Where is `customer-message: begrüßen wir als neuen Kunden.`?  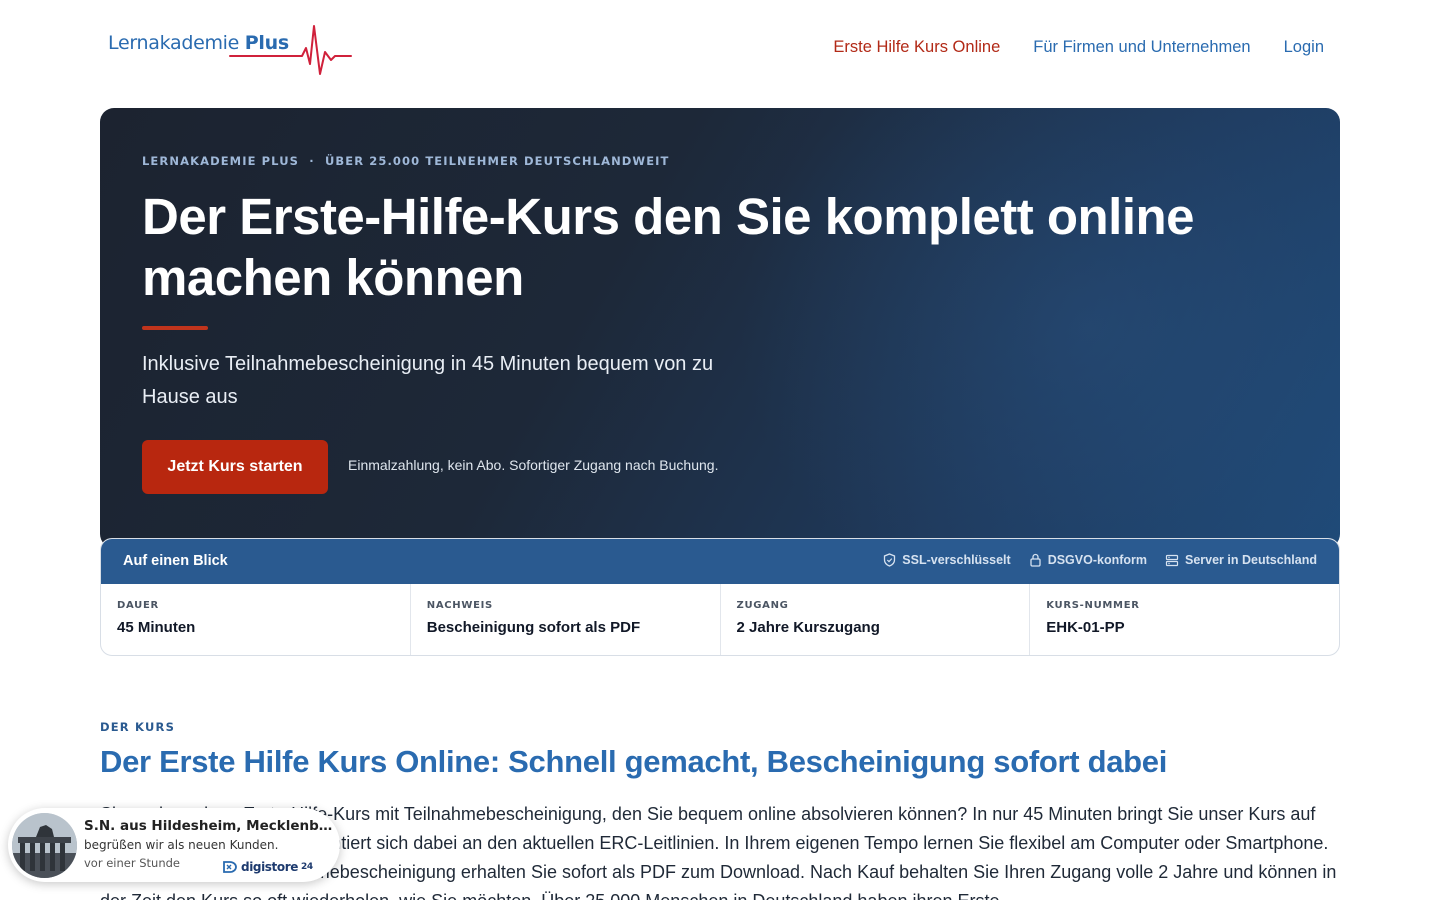 customer-message: begrüßen wir als neuen Kunden. is located at coordinates (181, 845).